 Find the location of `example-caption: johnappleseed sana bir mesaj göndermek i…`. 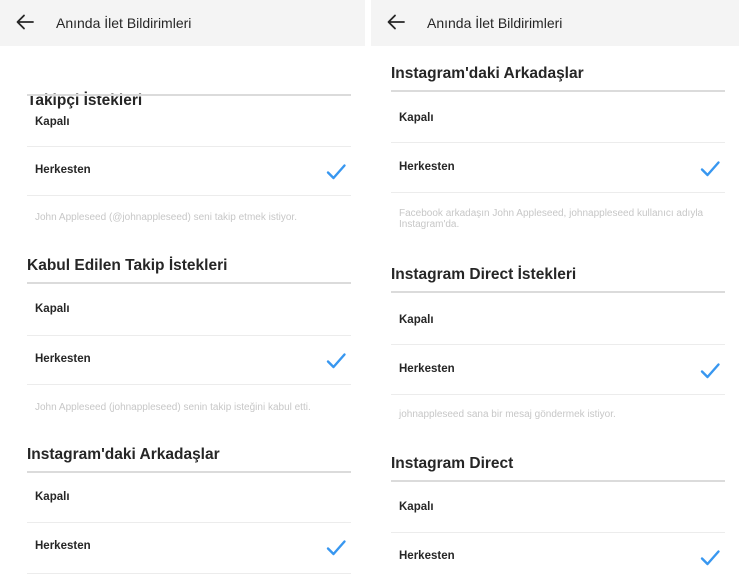

example-caption: johnappleseed sana bir mesaj göndermek i… is located at coordinates (507, 414).